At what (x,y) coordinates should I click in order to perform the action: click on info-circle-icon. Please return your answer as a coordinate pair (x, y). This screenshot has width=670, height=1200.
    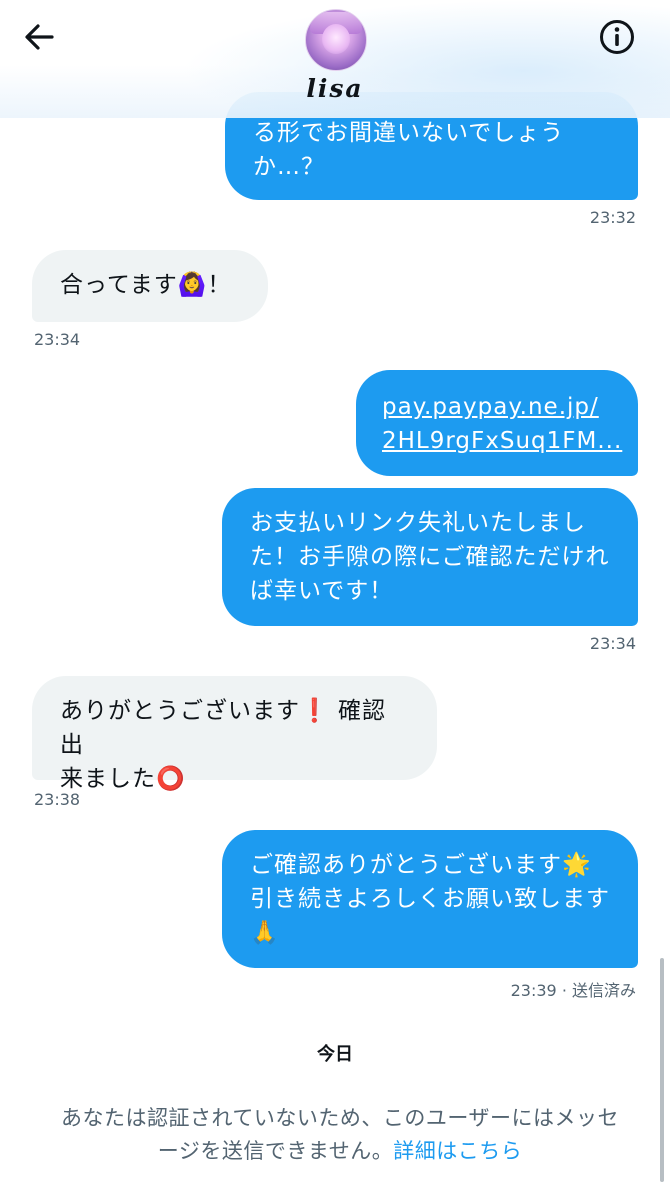
    Looking at the image, I should click on (617, 37).